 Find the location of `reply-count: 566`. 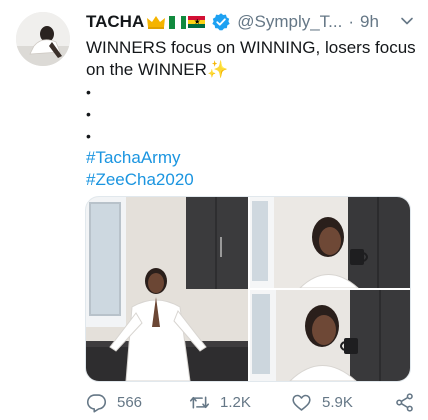

reply-count: 566 is located at coordinates (130, 402).